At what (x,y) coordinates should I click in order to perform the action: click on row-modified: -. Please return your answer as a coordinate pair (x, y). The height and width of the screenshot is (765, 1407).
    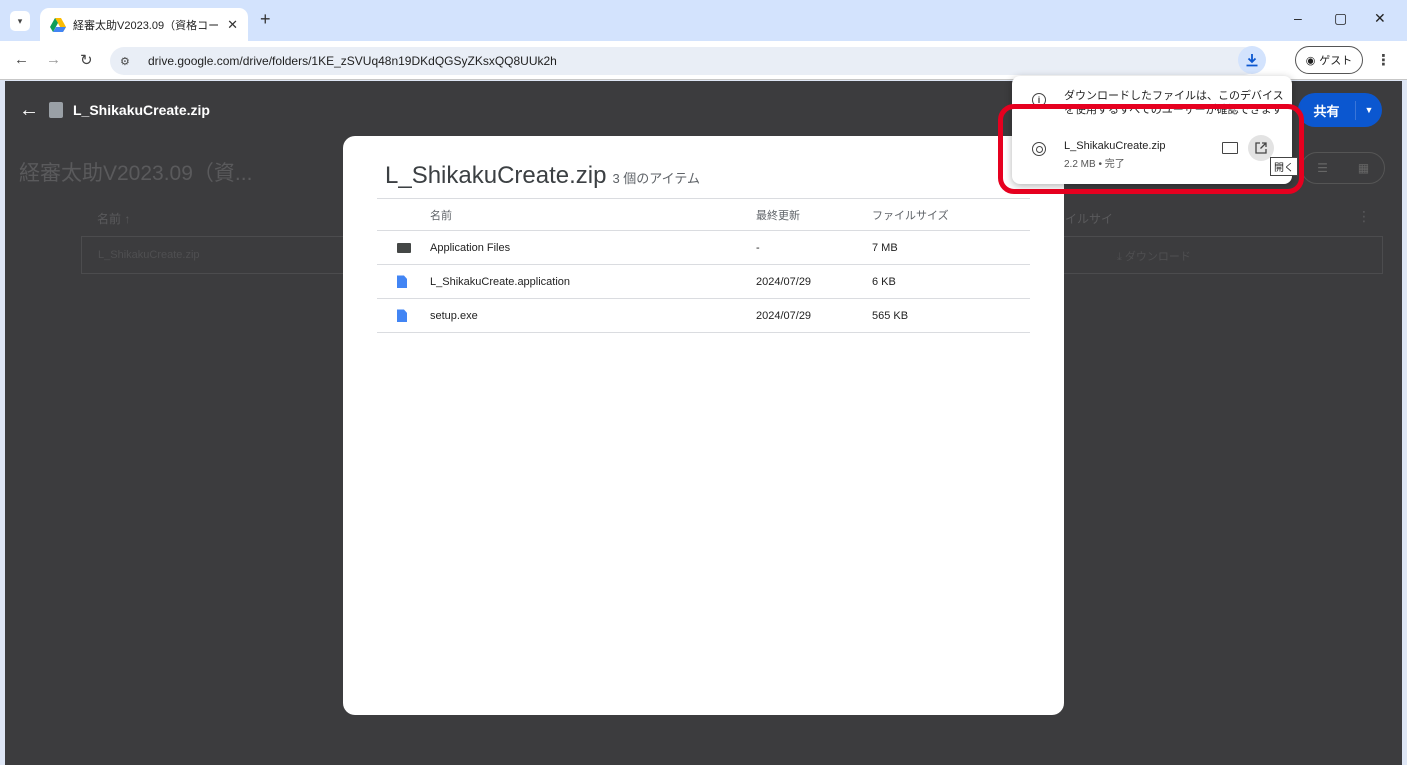
    Looking at the image, I should click on (758, 247).